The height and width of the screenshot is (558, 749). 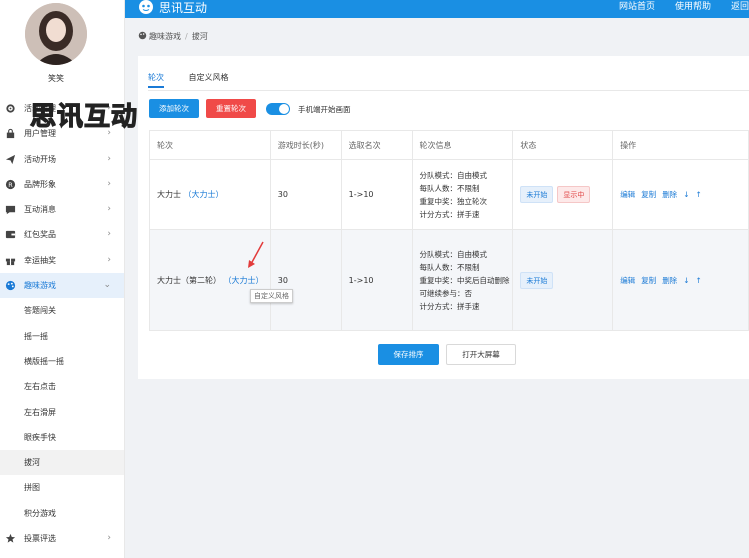 What do you see at coordinates (284, 109) in the screenshot?
I see `toggle-knob` at bounding box center [284, 109].